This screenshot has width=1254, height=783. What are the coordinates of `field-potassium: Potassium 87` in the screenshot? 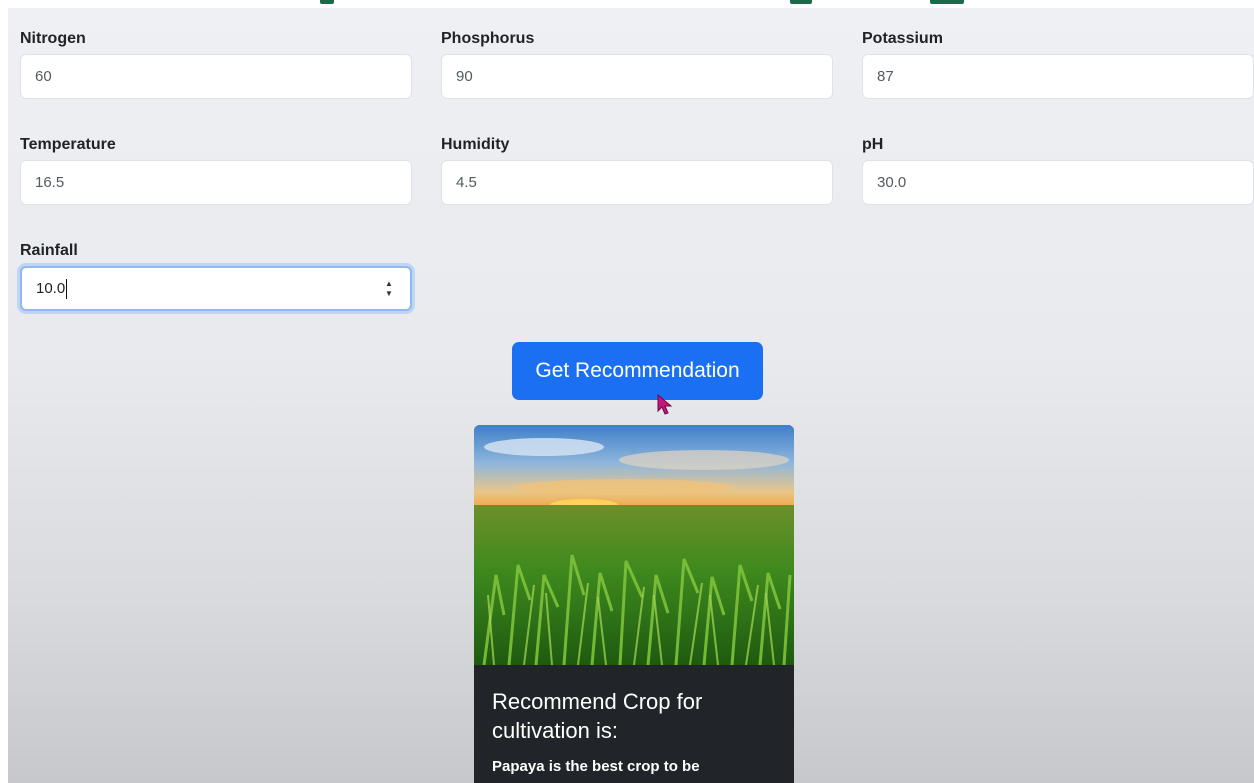 It's located at (1058, 64).